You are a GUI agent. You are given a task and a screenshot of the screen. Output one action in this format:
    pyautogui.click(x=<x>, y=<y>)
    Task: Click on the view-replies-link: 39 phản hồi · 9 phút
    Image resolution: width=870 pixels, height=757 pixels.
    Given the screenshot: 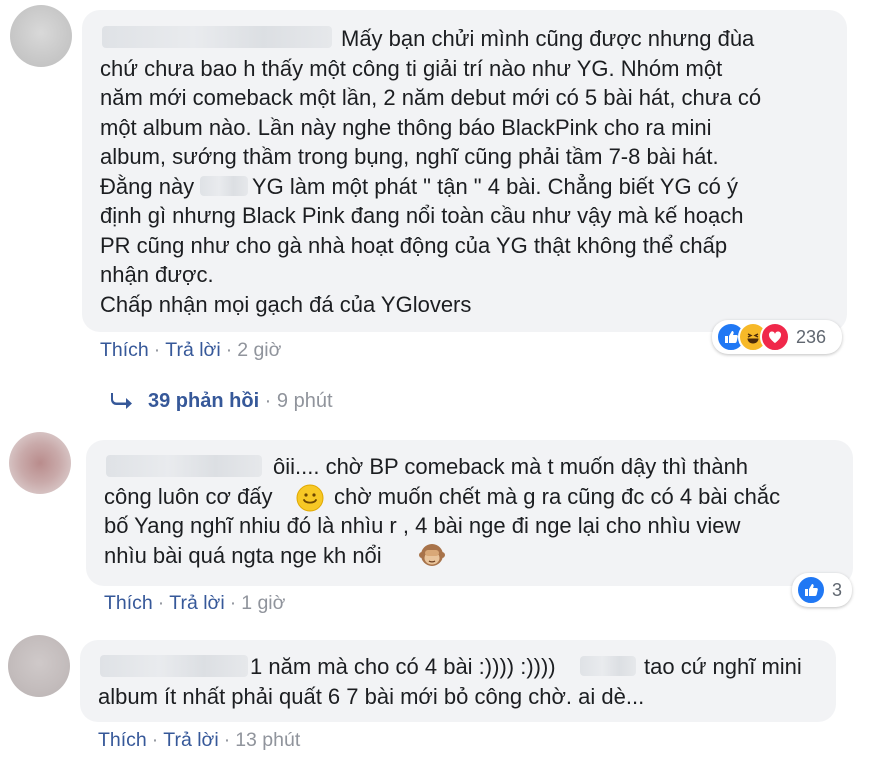 What is the action you would take?
    pyautogui.click(x=221, y=402)
    